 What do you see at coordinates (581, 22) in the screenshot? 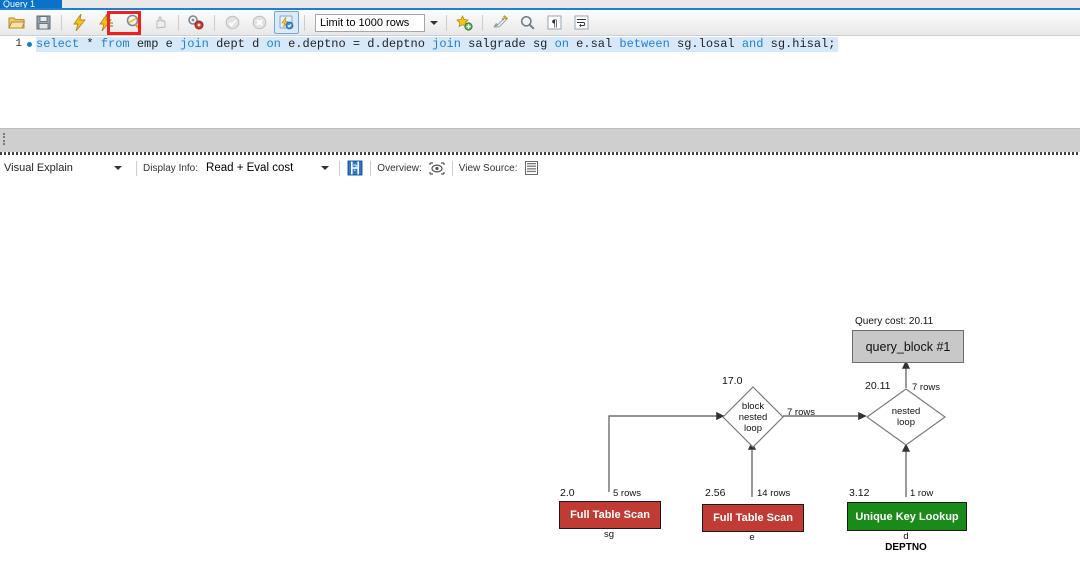
I see `wrap-lines-icon` at bounding box center [581, 22].